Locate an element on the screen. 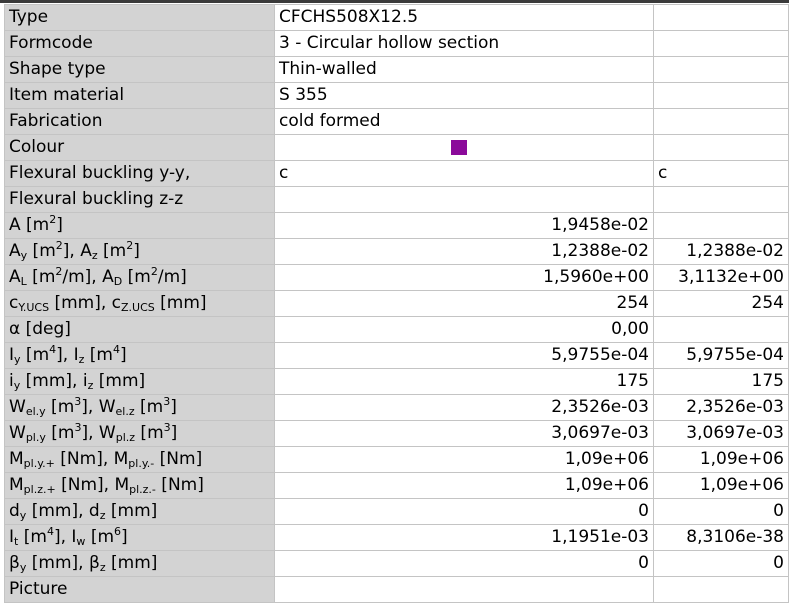 The width and height of the screenshot is (789, 609). row-shape-type: Shape type Thin-walled is located at coordinates (396, 69).